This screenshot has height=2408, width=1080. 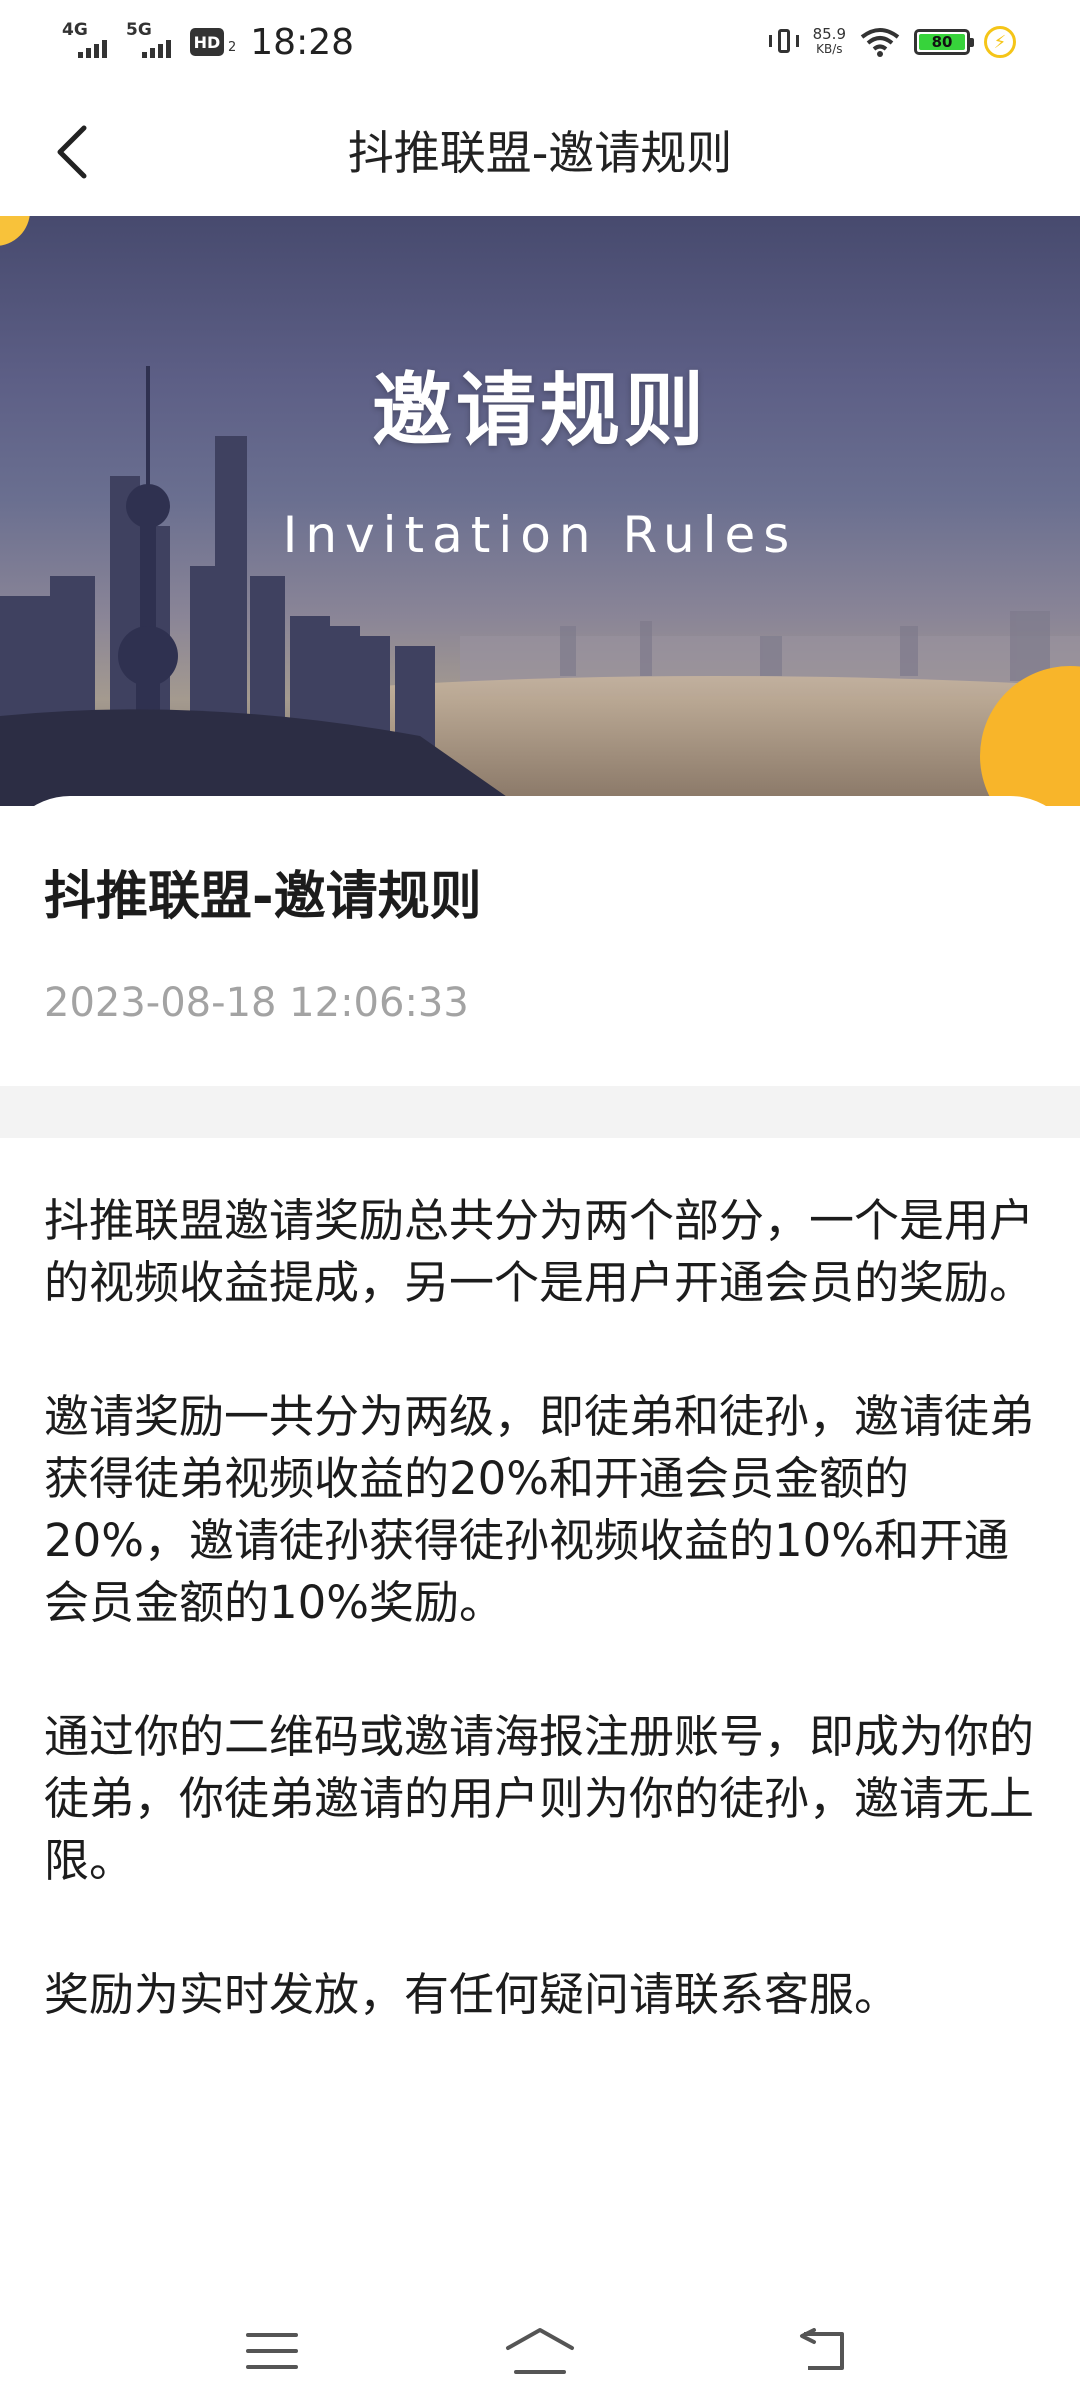 I want to click on hd-sub-label: 2, so click(x=232, y=47).